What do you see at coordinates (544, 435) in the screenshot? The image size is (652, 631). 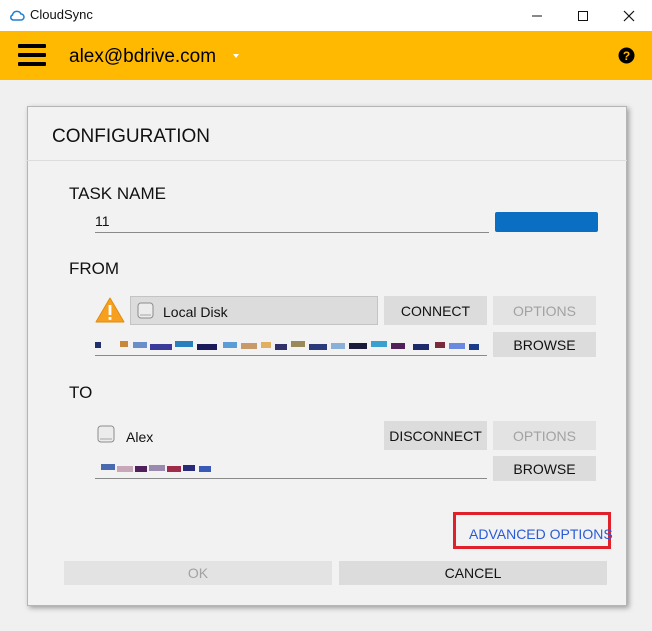 I see `to-options-button: OPTIONS` at bounding box center [544, 435].